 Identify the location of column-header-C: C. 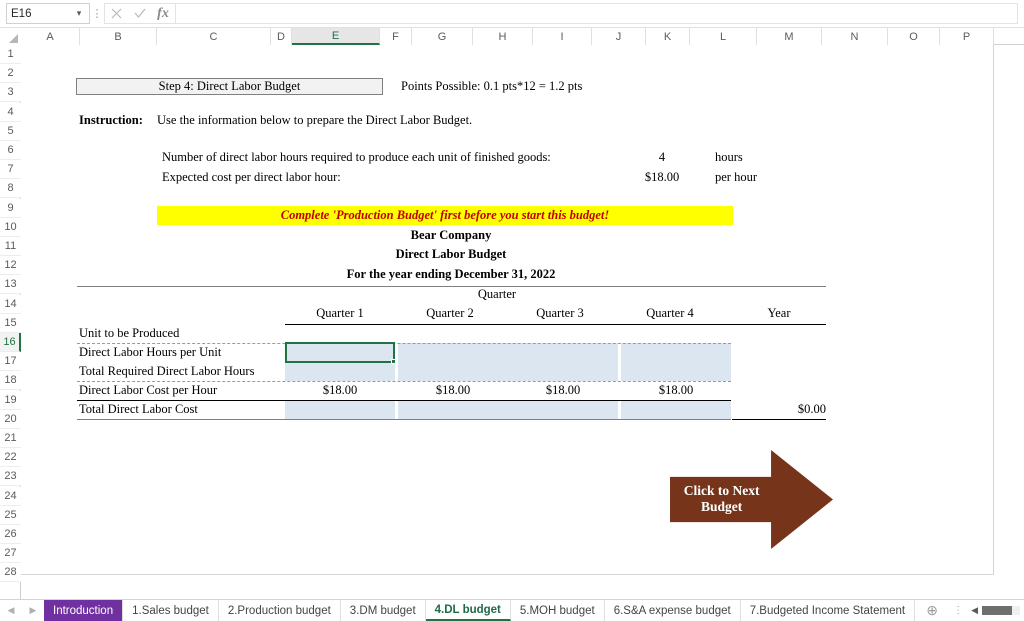
(214, 36).